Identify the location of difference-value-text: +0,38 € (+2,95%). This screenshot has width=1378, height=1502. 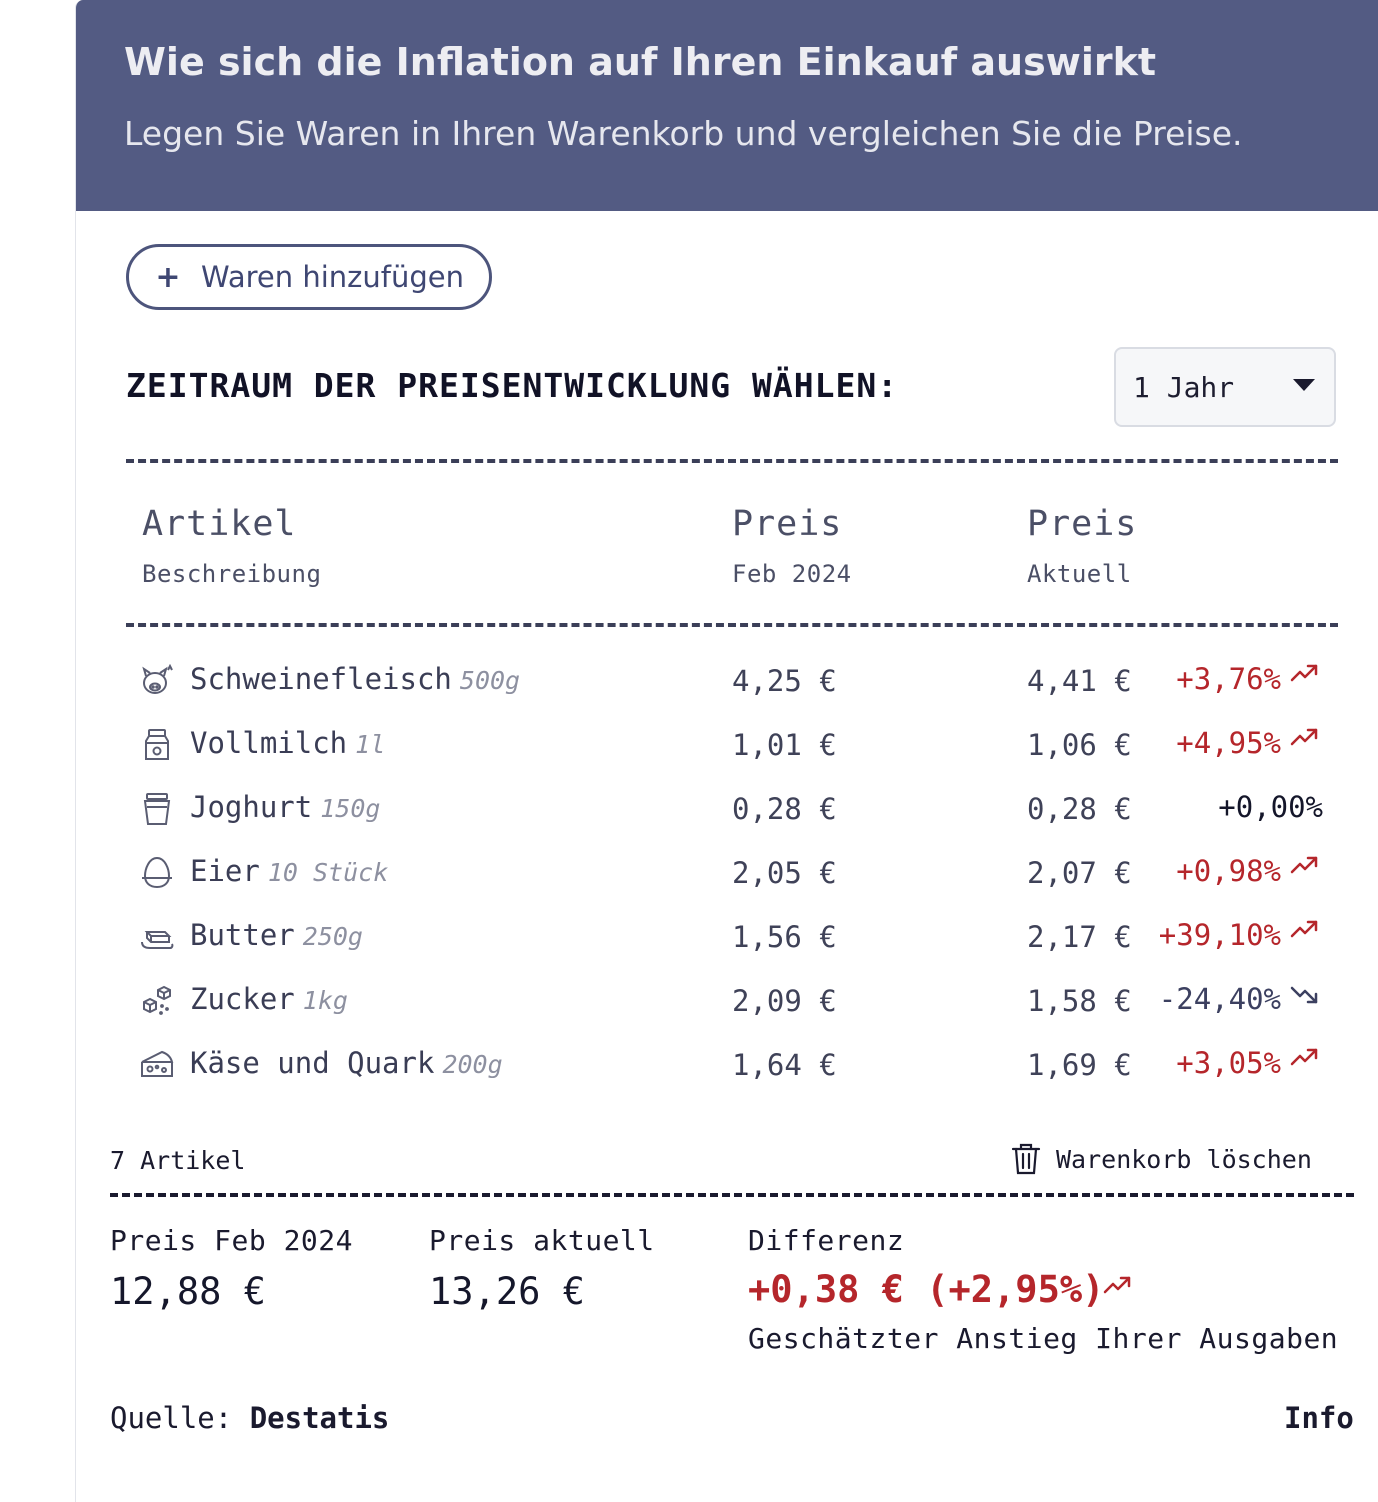
(926, 1289).